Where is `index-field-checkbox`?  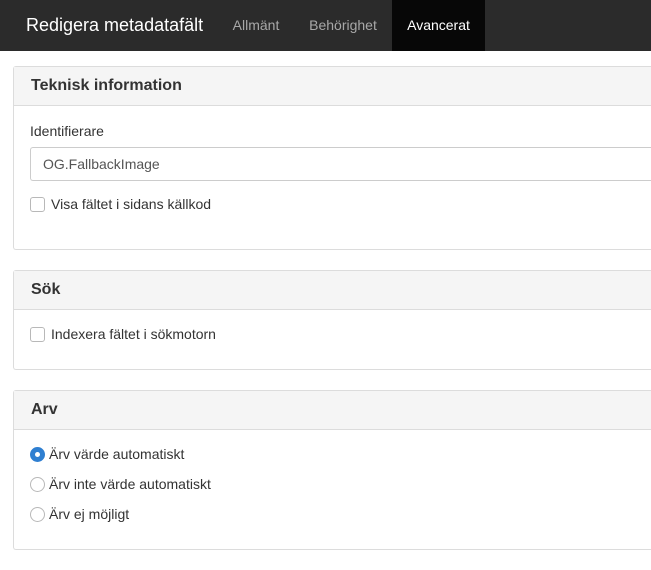 index-field-checkbox is located at coordinates (37, 334).